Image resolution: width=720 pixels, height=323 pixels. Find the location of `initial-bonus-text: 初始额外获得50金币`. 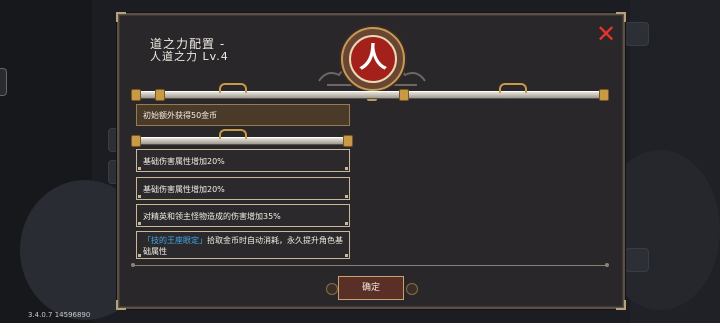

initial-bonus-text: 初始额外获得50金币 is located at coordinates (180, 115).